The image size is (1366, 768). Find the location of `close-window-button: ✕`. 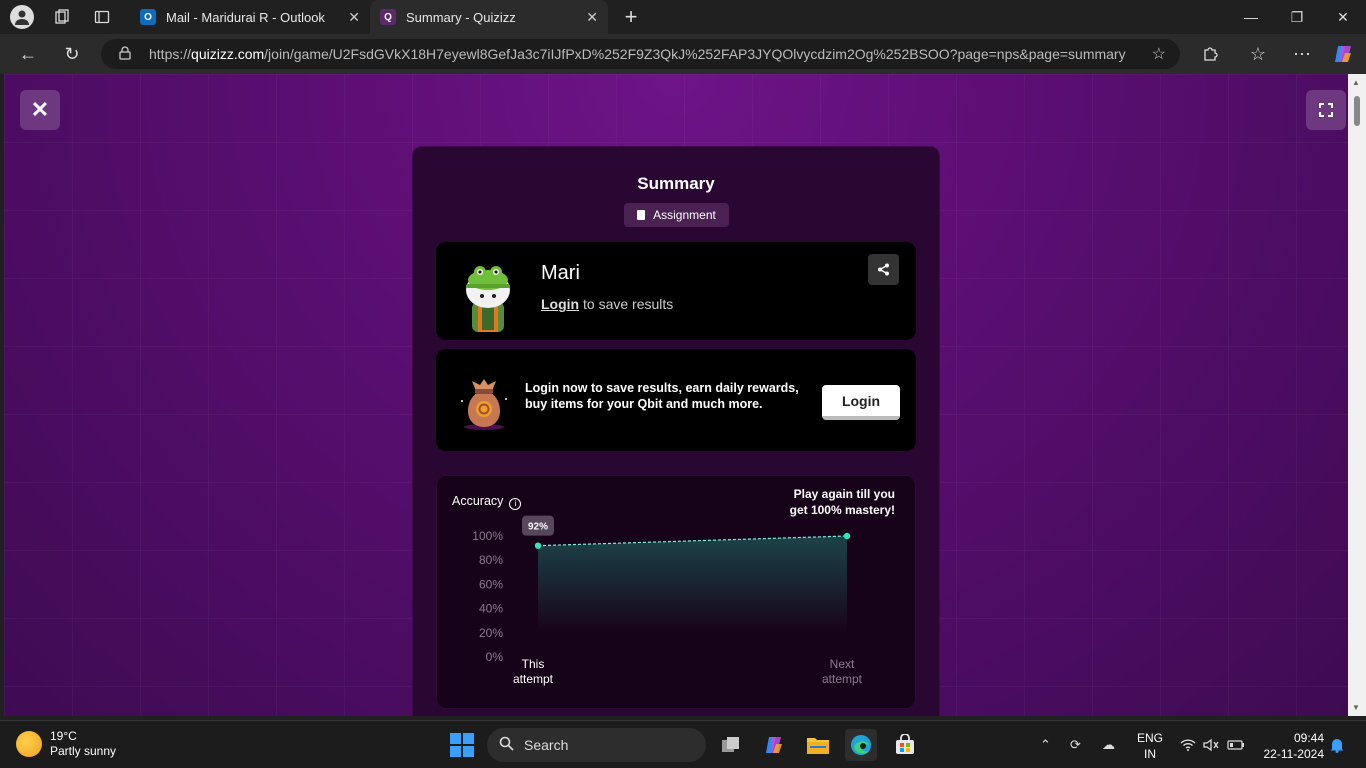

close-window-button: ✕ is located at coordinates (1343, 17).